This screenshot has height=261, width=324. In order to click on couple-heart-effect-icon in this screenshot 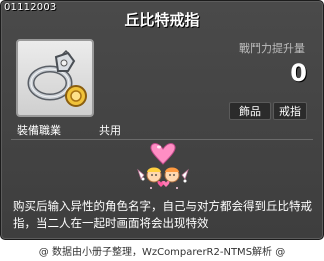, I will do `click(163, 166)`.